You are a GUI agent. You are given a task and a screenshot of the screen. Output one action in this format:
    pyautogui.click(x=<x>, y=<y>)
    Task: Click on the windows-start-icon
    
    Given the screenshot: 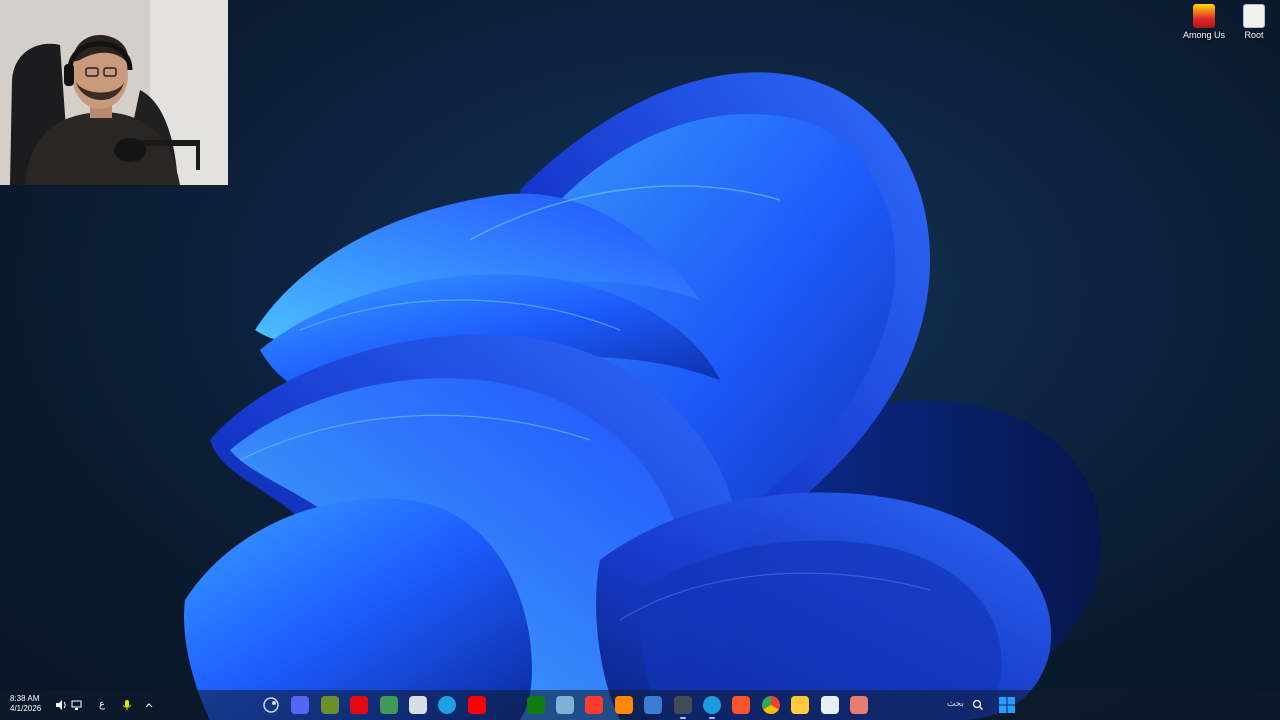 What is the action you would take?
    pyautogui.click(x=1007, y=705)
    